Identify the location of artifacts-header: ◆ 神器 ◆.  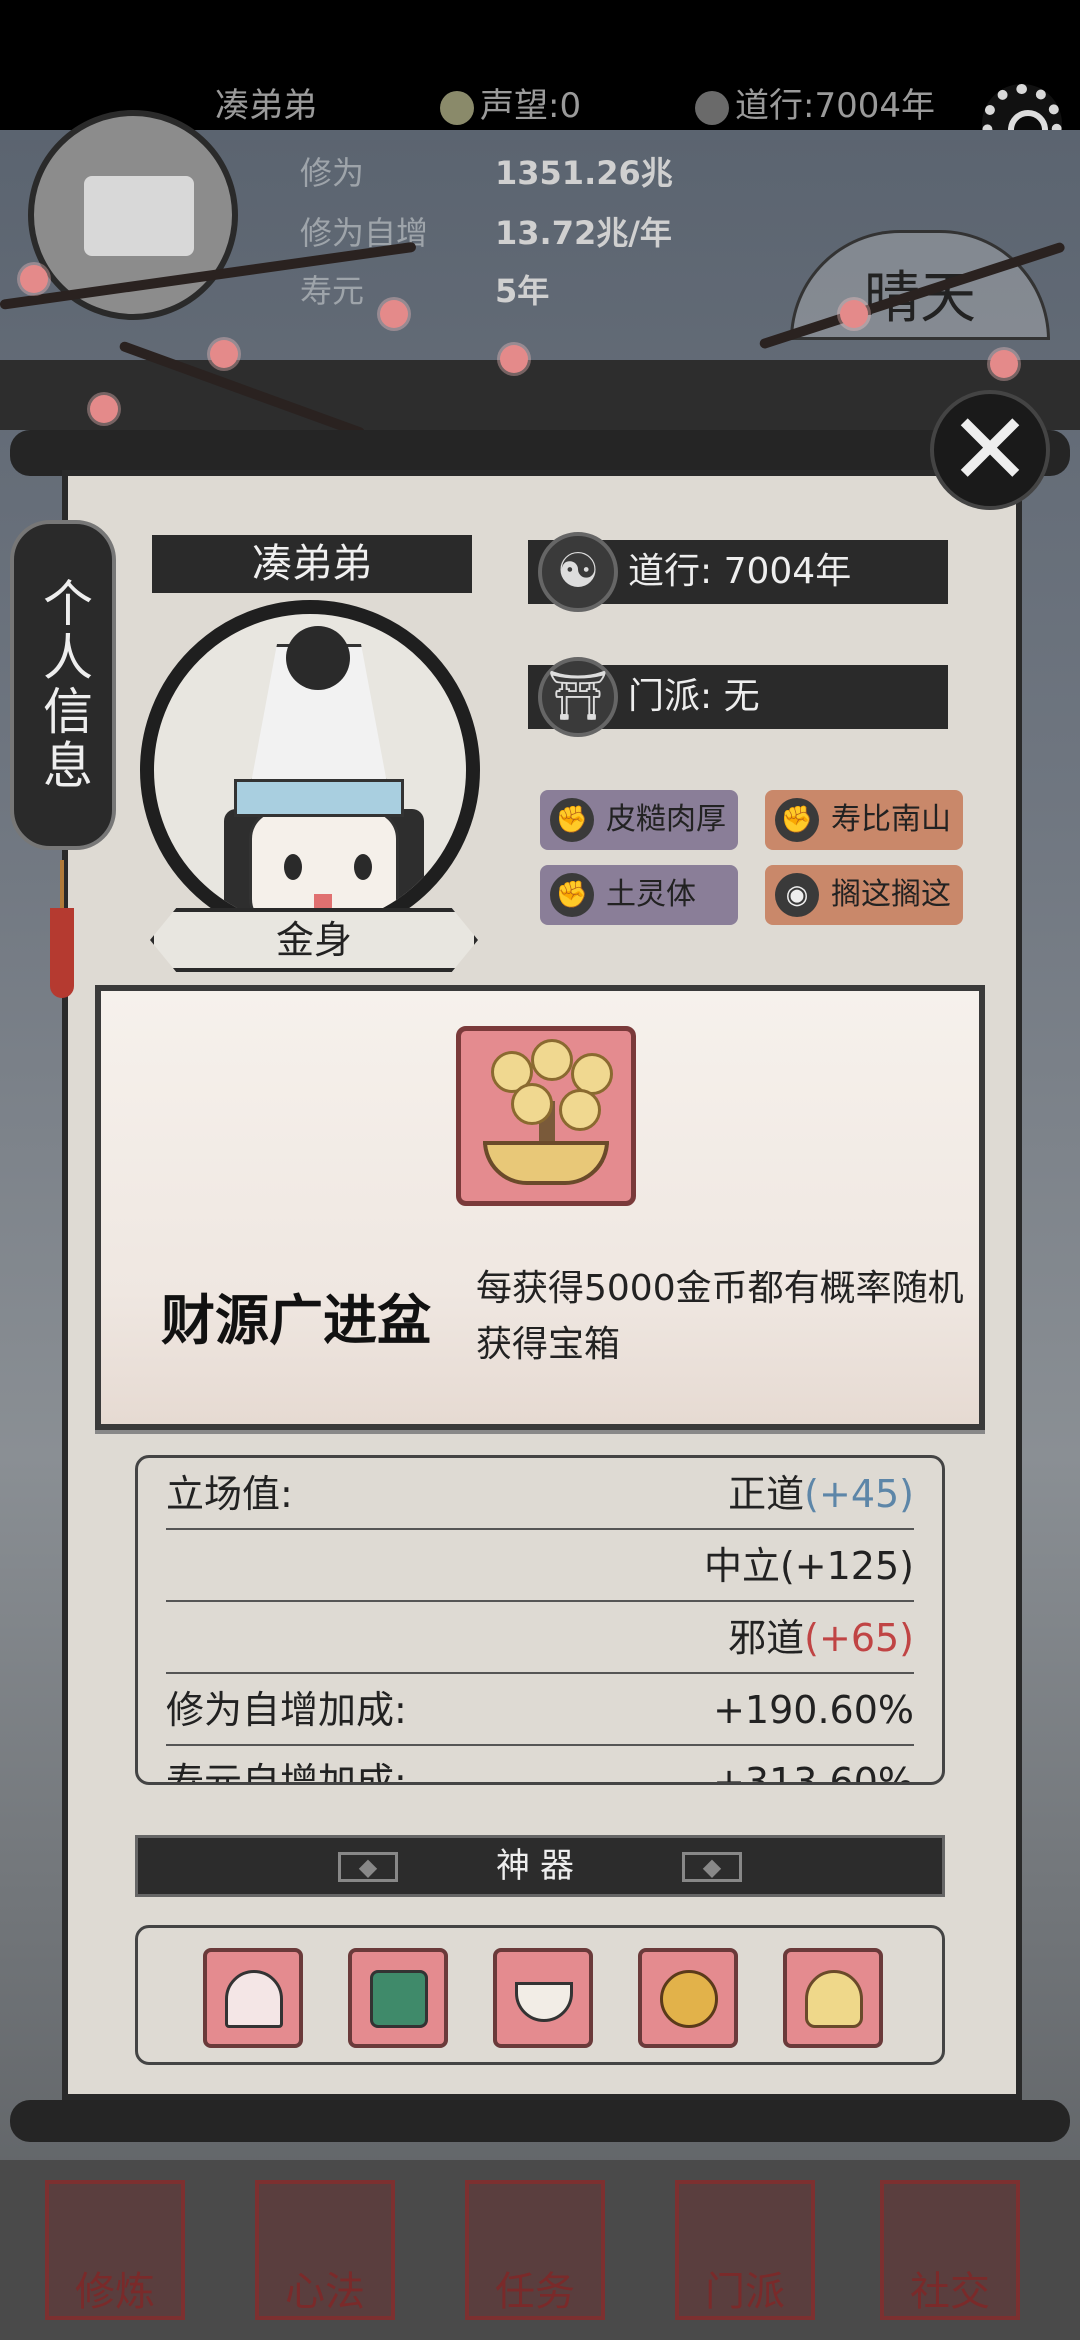
(540, 1866).